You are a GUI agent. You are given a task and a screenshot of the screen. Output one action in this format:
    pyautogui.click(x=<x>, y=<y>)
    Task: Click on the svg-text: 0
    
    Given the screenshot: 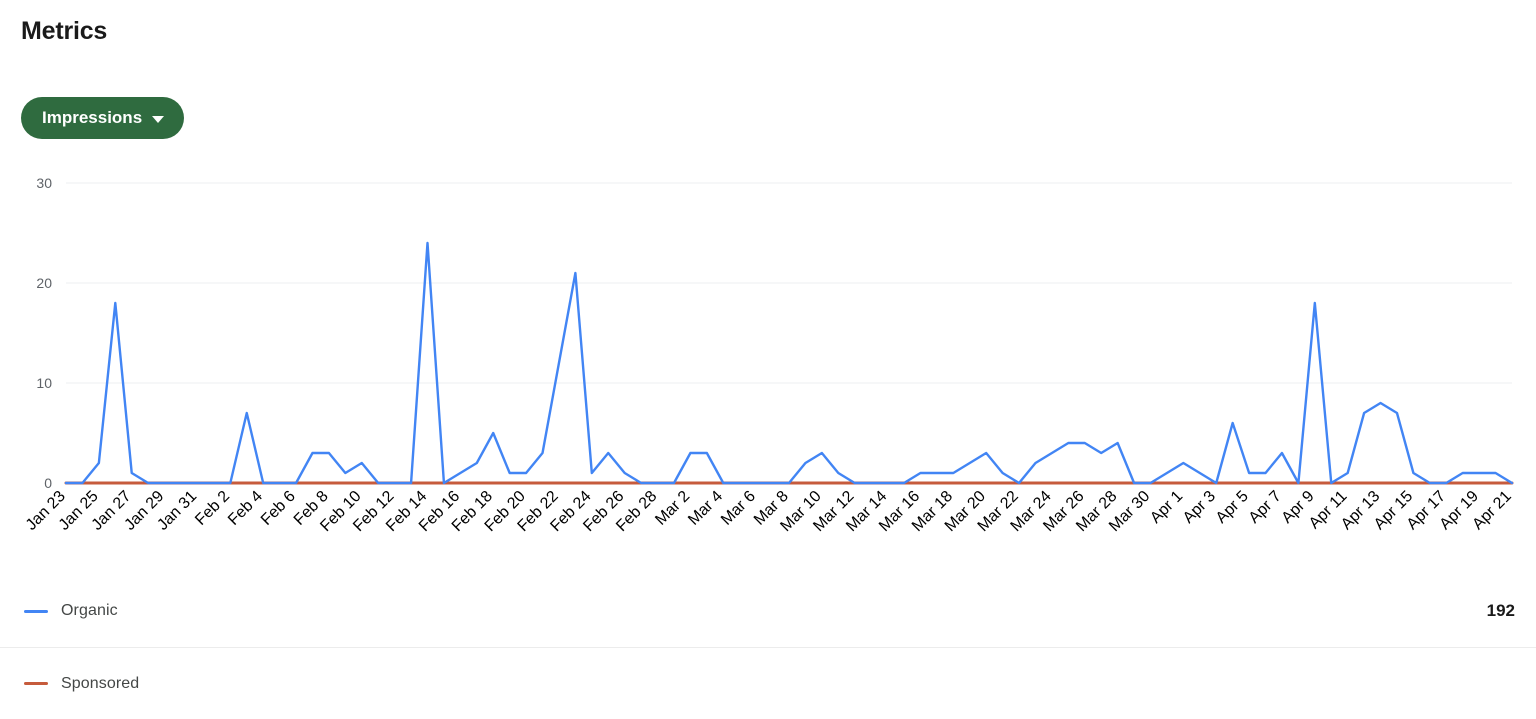 What is the action you would take?
    pyautogui.click(x=48, y=483)
    